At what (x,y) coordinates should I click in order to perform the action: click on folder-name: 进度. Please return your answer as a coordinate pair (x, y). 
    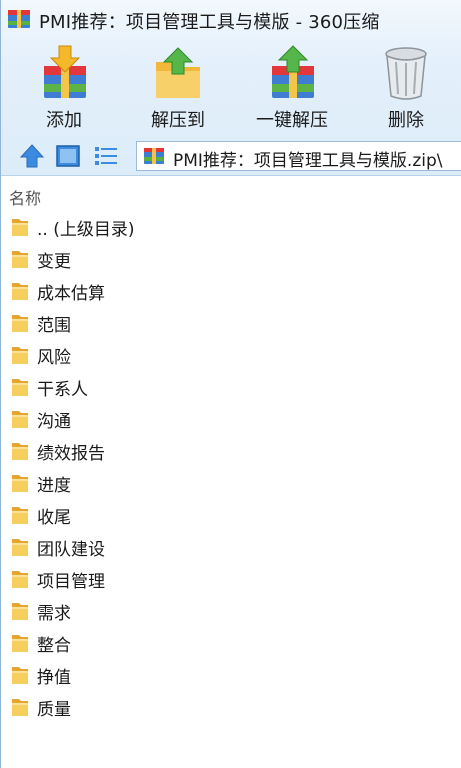
    Looking at the image, I should click on (54, 486).